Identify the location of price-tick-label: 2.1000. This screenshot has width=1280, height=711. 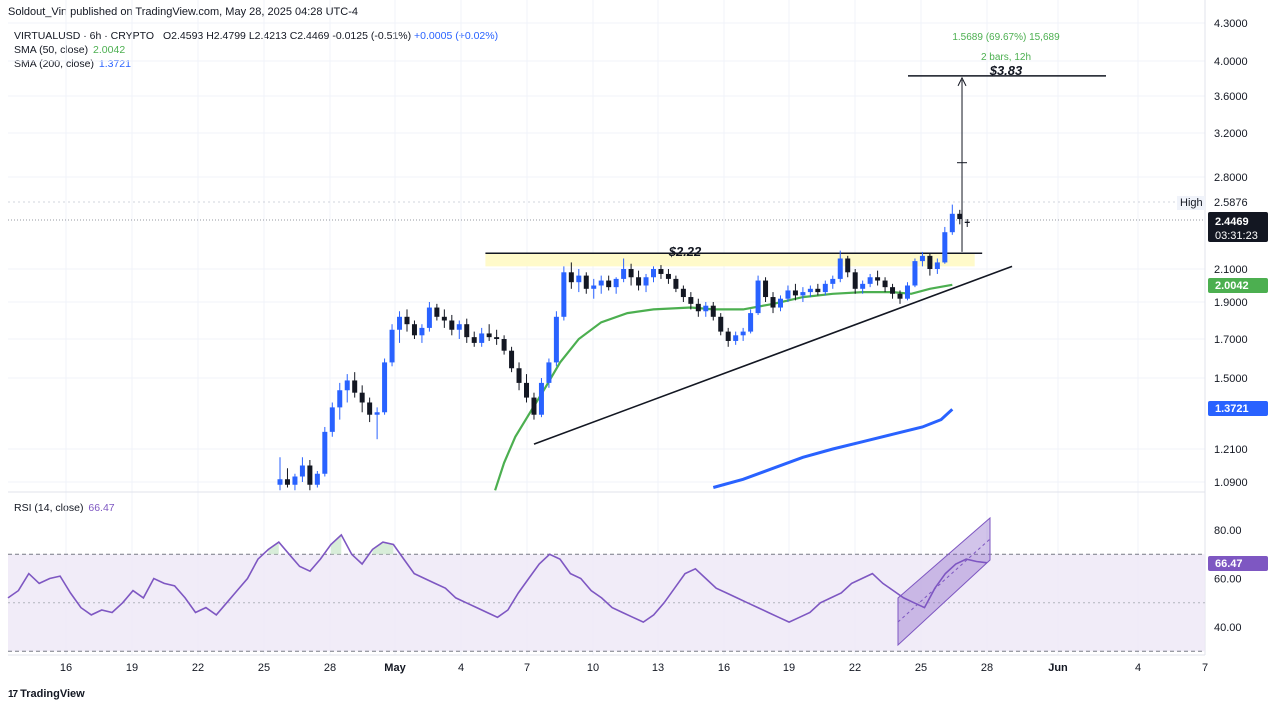
(1231, 270).